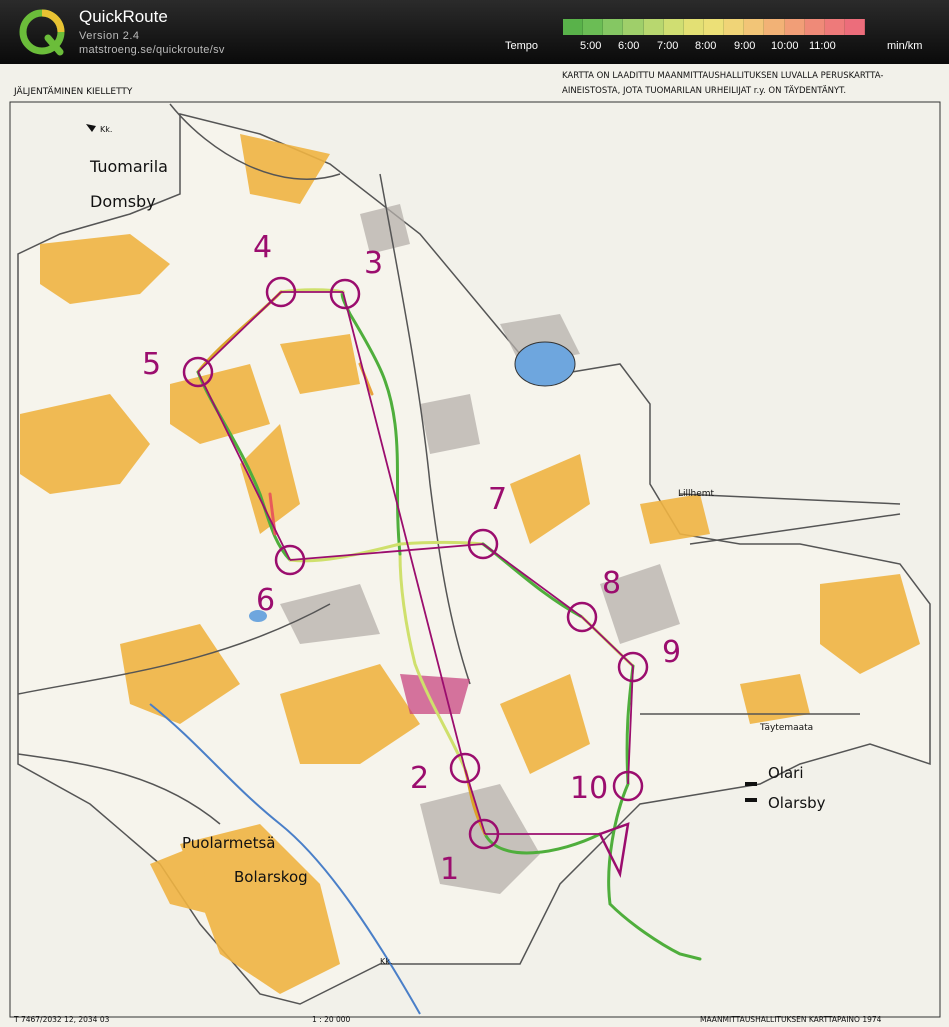 The height and width of the screenshot is (1027, 949). What do you see at coordinates (629, 46) in the screenshot?
I see `tempo-tick: 6:00` at bounding box center [629, 46].